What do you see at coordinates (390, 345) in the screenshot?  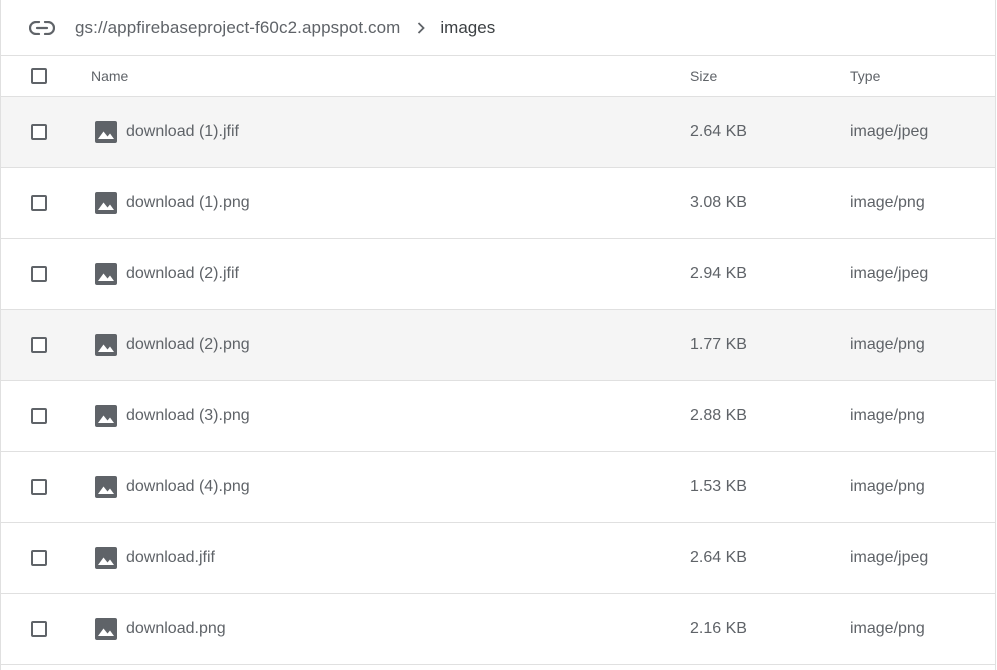 I see `file-name-cell: download (2).png` at bounding box center [390, 345].